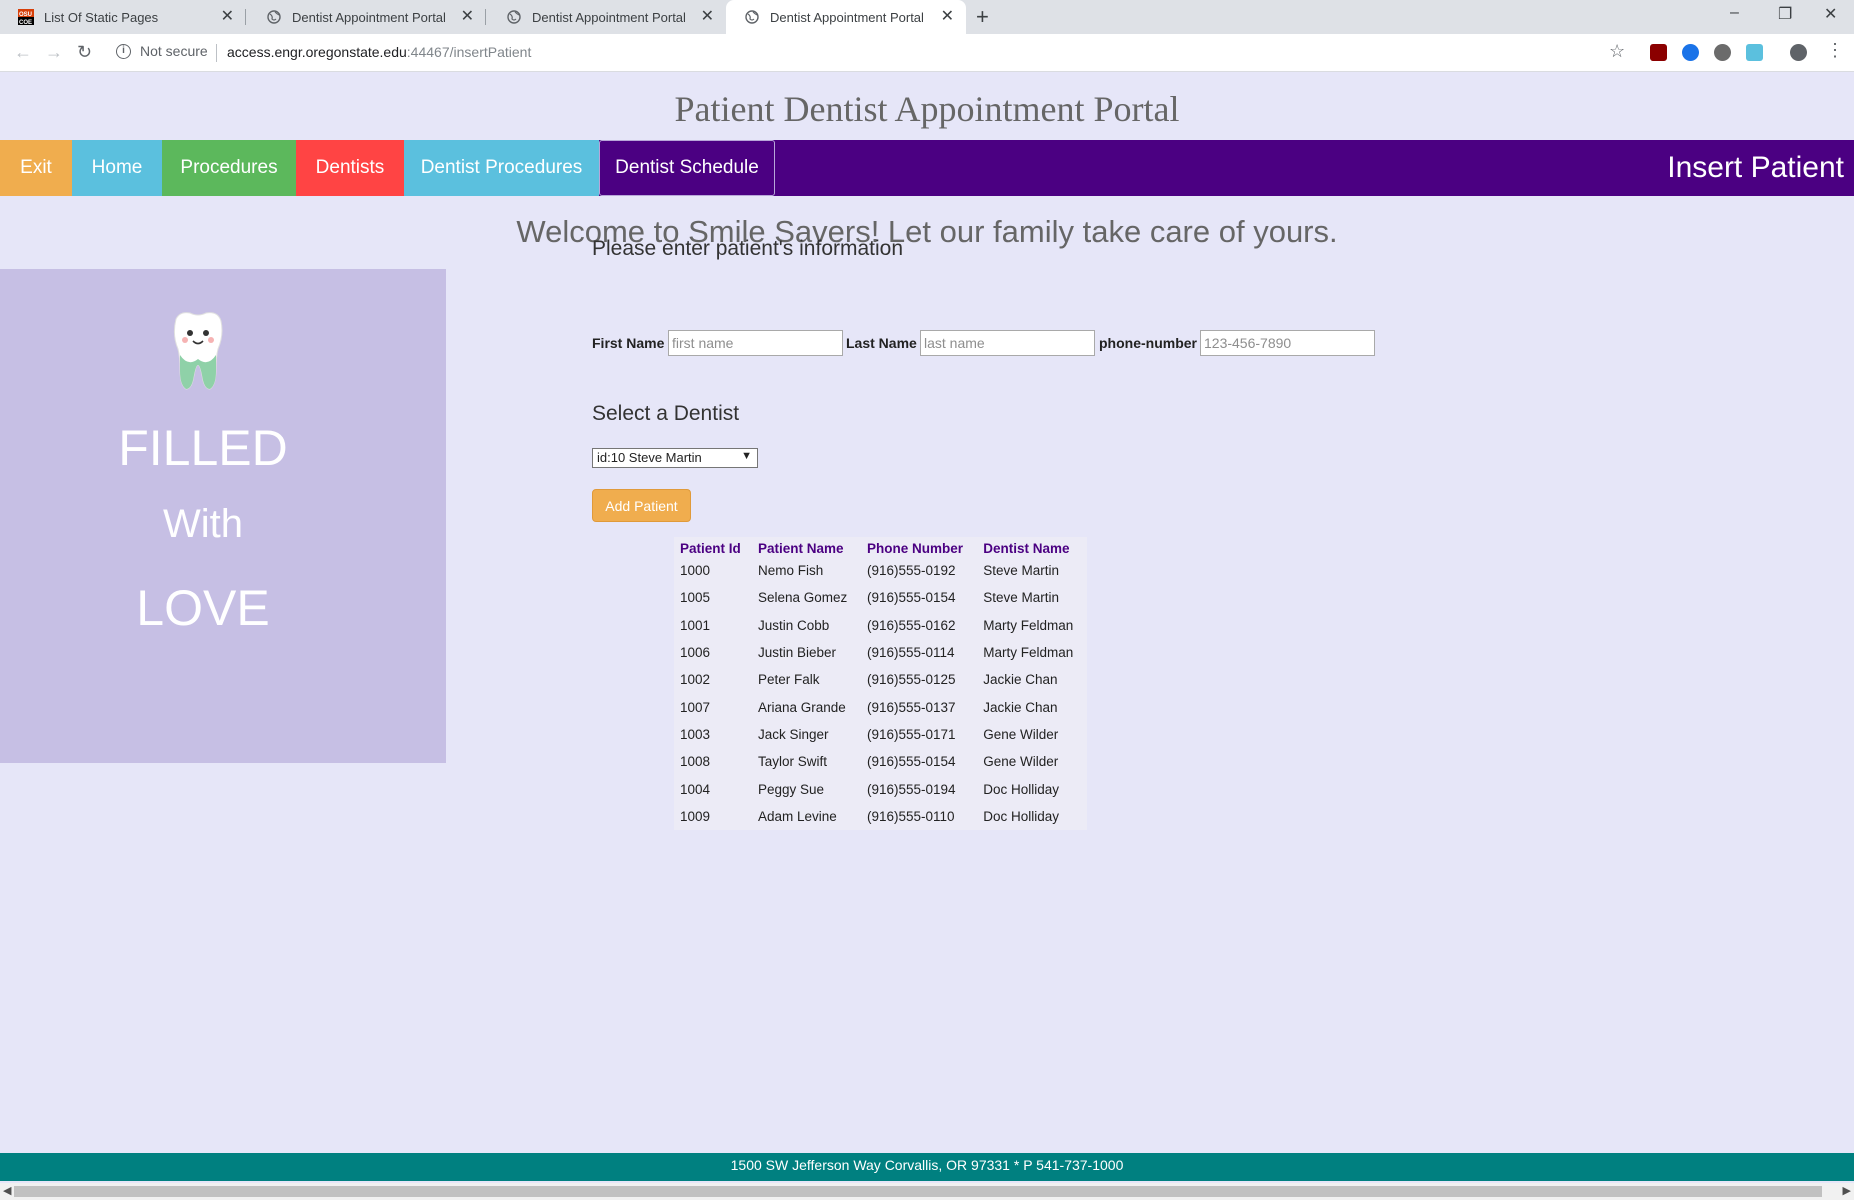 Image resolution: width=1854 pixels, height=1200 pixels. I want to click on form-heading: Please enter patient's information, so click(748, 248).